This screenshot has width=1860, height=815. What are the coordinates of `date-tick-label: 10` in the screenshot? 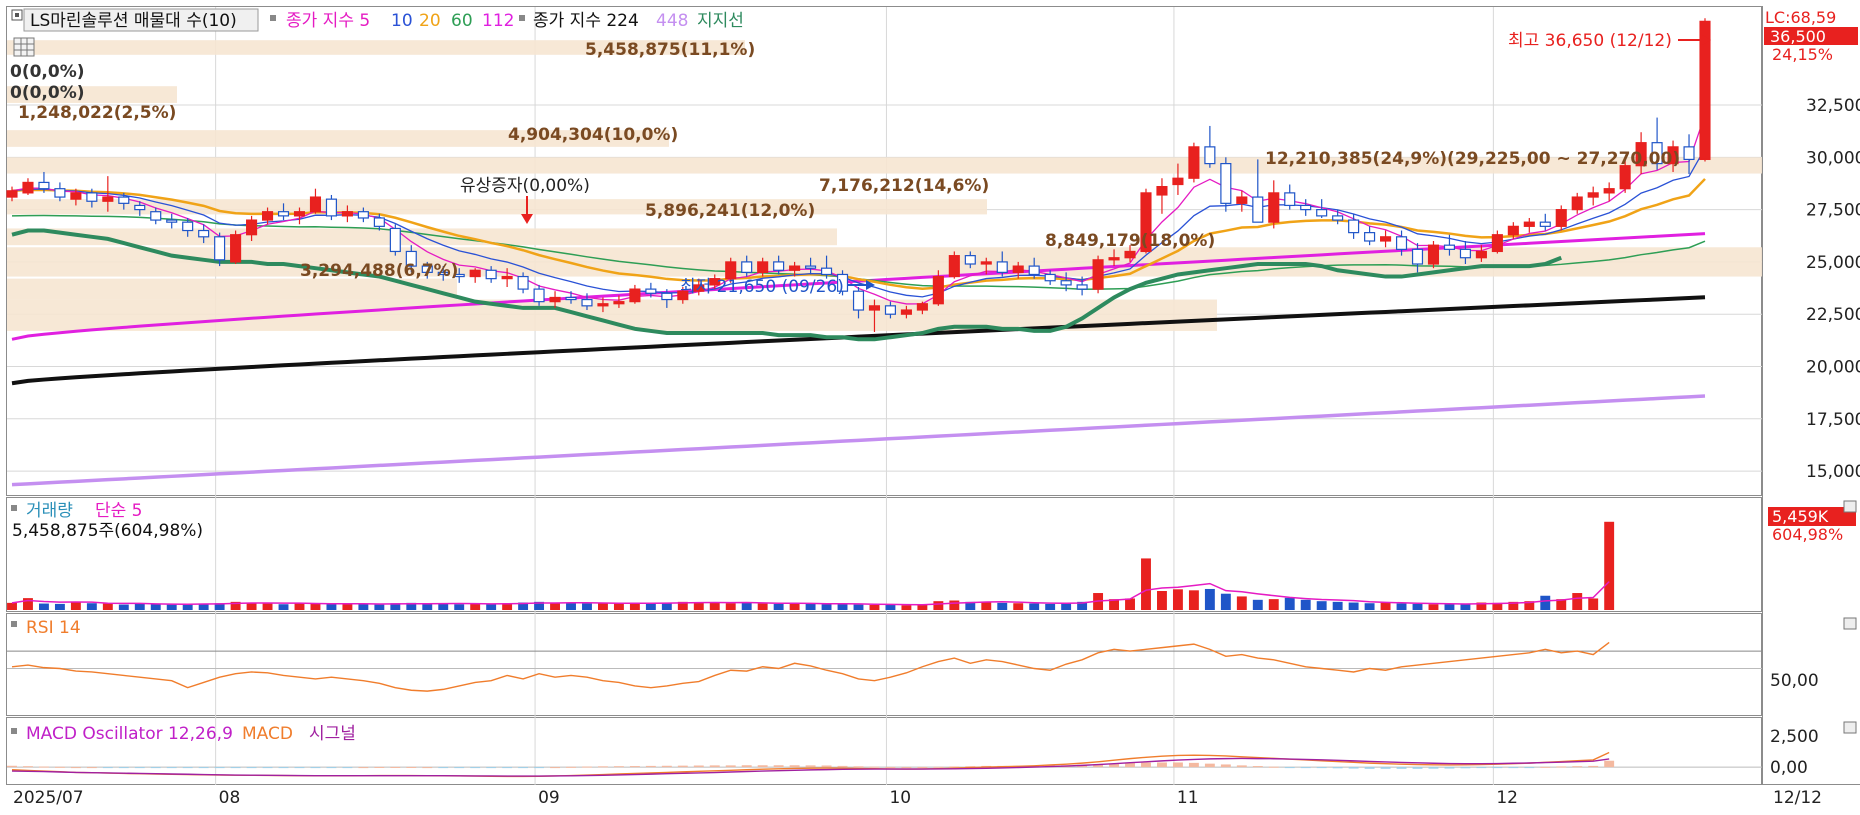 It's located at (900, 798).